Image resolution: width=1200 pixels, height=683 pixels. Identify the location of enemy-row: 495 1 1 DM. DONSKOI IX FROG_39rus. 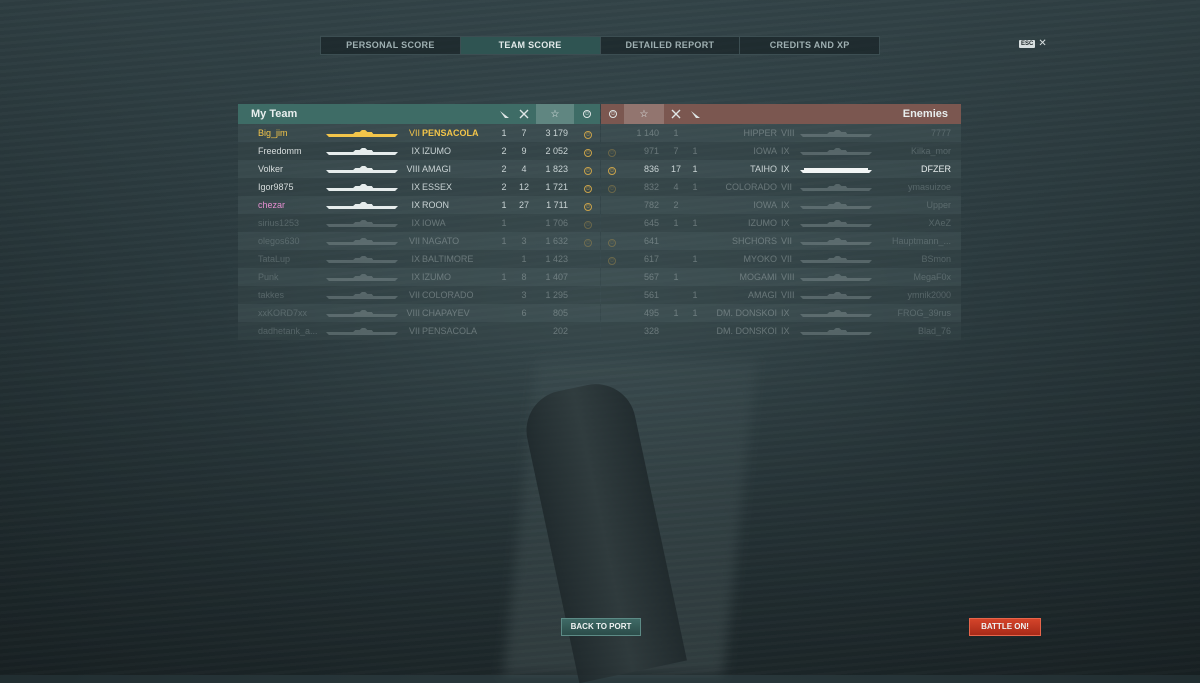
(781, 313).